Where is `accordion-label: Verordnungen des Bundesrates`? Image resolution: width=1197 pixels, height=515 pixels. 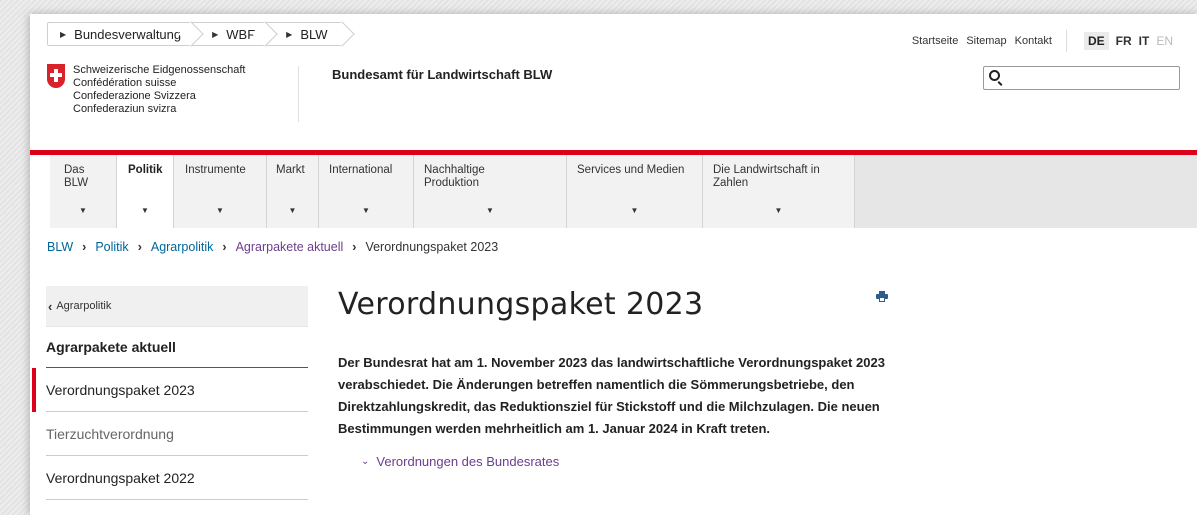
accordion-label: Verordnungen des Bundesrates is located at coordinates (468, 461).